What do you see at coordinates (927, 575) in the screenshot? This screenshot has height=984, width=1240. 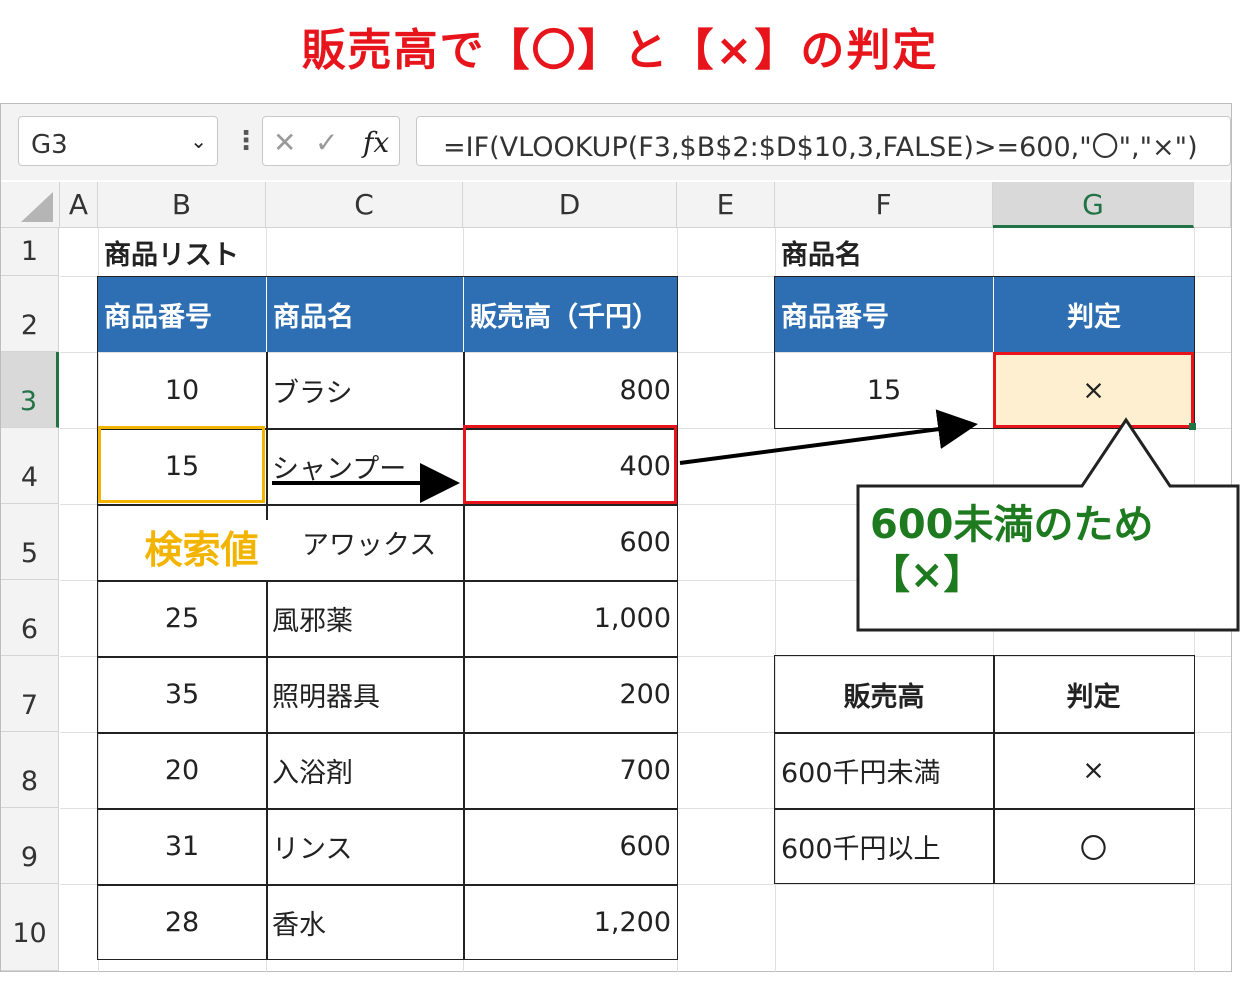 I see `callout-line-2: 【×】` at bounding box center [927, 575].